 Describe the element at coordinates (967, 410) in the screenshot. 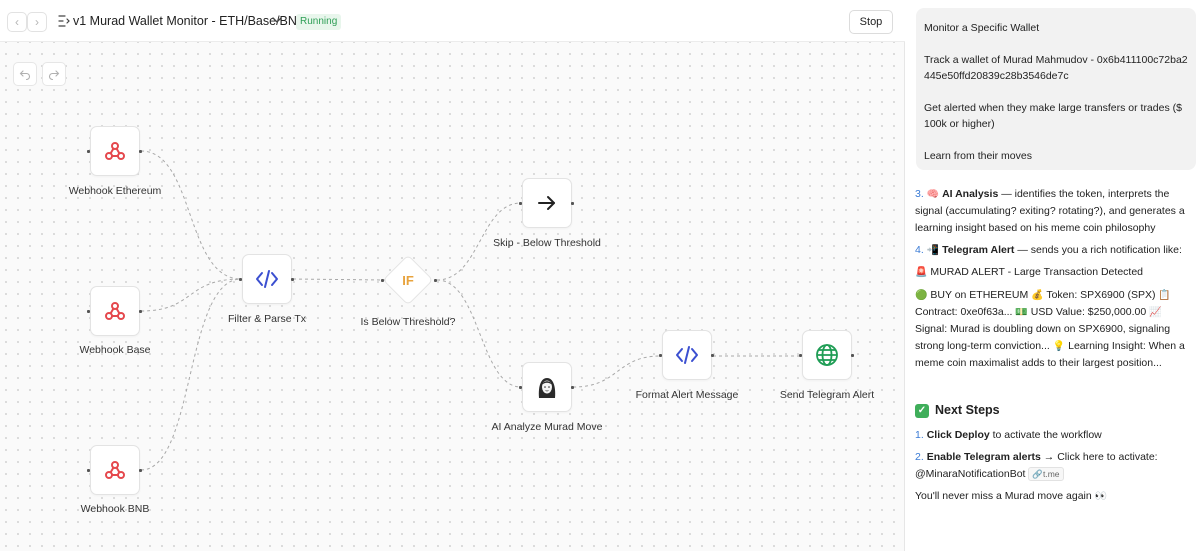

I see `next-steps-title: Next Steps` at that location.